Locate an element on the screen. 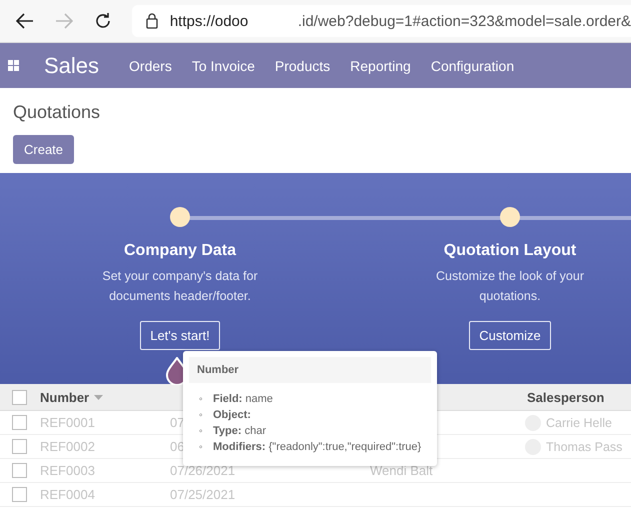 Image resolution: width=631 pixels, height=509 pixels. reload-icon is located at coordinates (103, 21).